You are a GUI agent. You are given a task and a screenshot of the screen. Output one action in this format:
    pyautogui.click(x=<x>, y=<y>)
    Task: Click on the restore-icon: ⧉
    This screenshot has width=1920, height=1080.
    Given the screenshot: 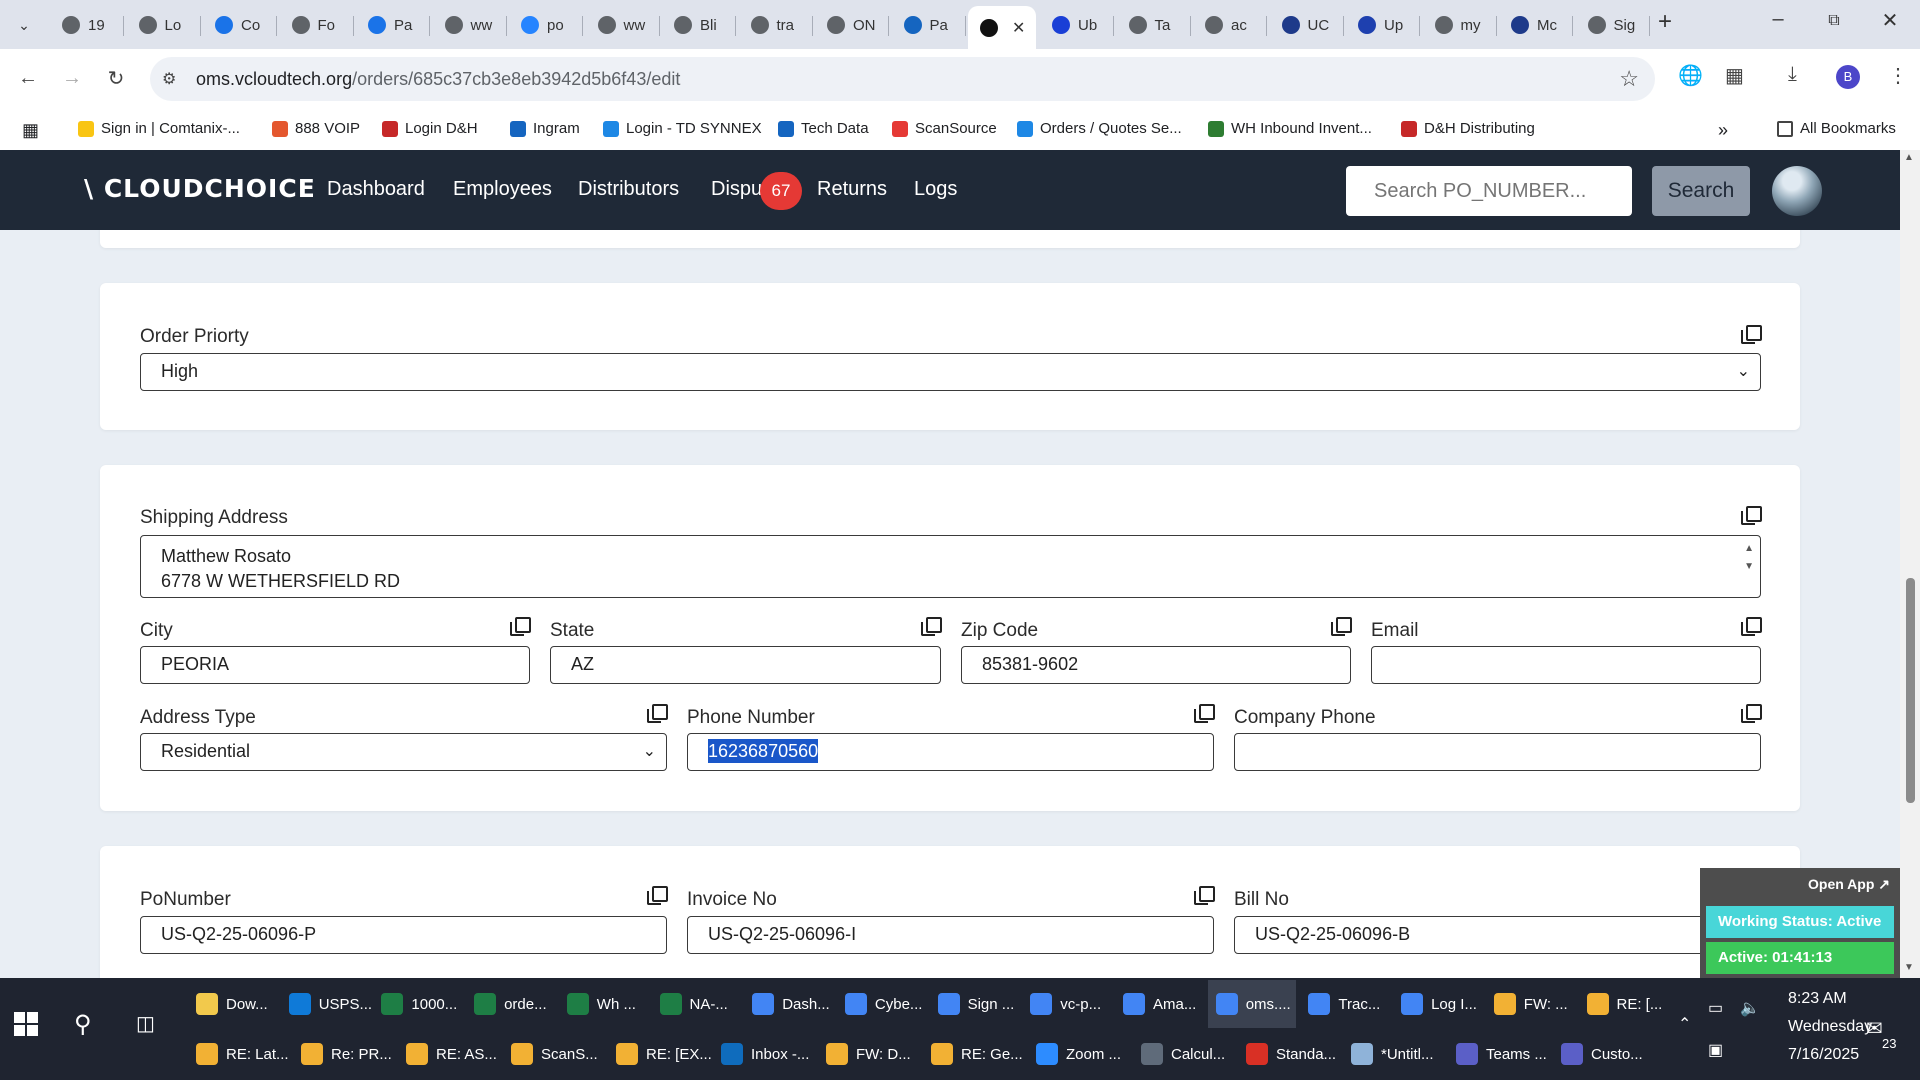 What is the action you would take?
    pyautogui.click(x=1834, y=21)
    